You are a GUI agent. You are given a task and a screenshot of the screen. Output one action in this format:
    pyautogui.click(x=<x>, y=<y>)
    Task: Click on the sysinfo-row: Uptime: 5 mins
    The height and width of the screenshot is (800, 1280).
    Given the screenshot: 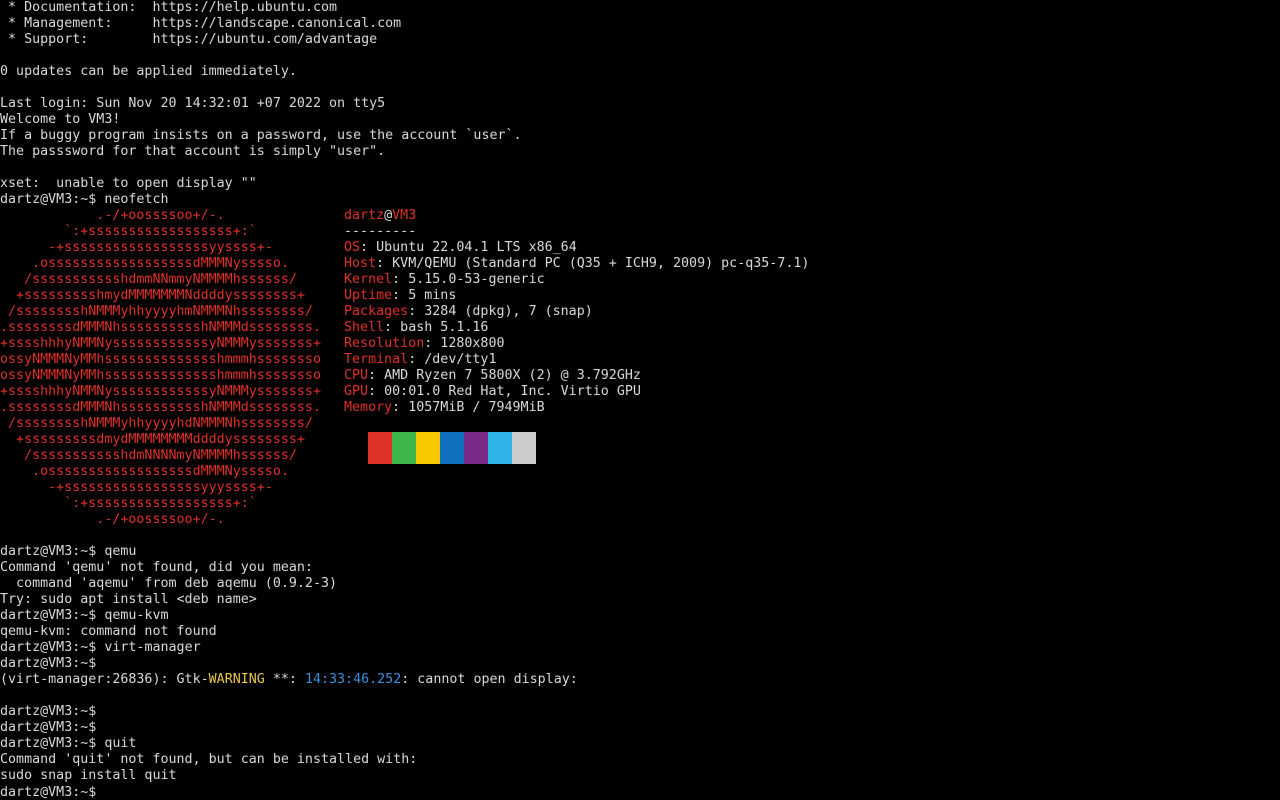 What is the action you would take?
    pyautogui.click(x=400, y=296)
    